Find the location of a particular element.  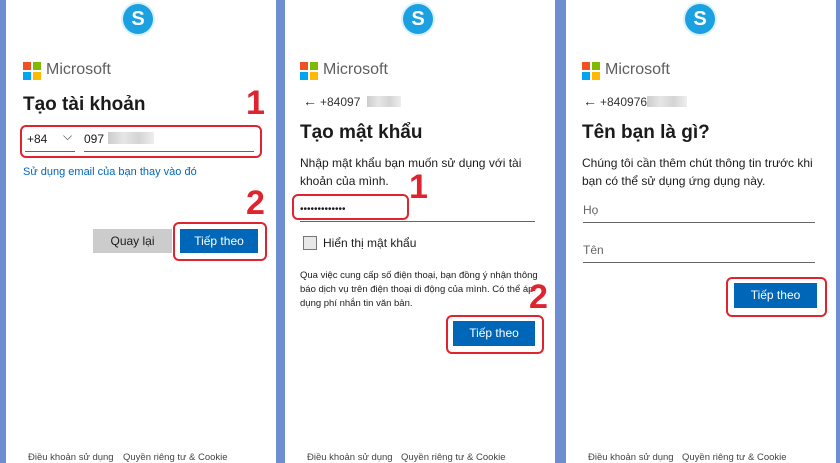

phone-input-value: 097 is located at coordinates (94, 139).